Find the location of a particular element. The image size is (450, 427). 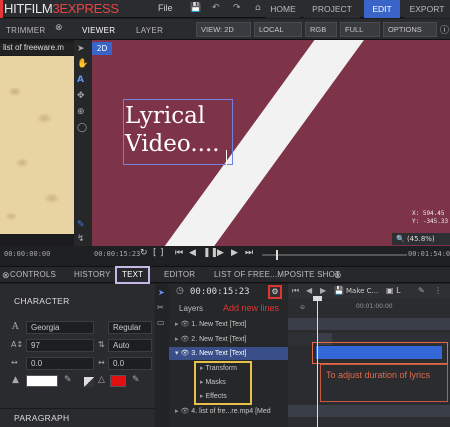

layer-row: ▾ 👁 3. New Text [Text] is located at coordinates (228, 353).